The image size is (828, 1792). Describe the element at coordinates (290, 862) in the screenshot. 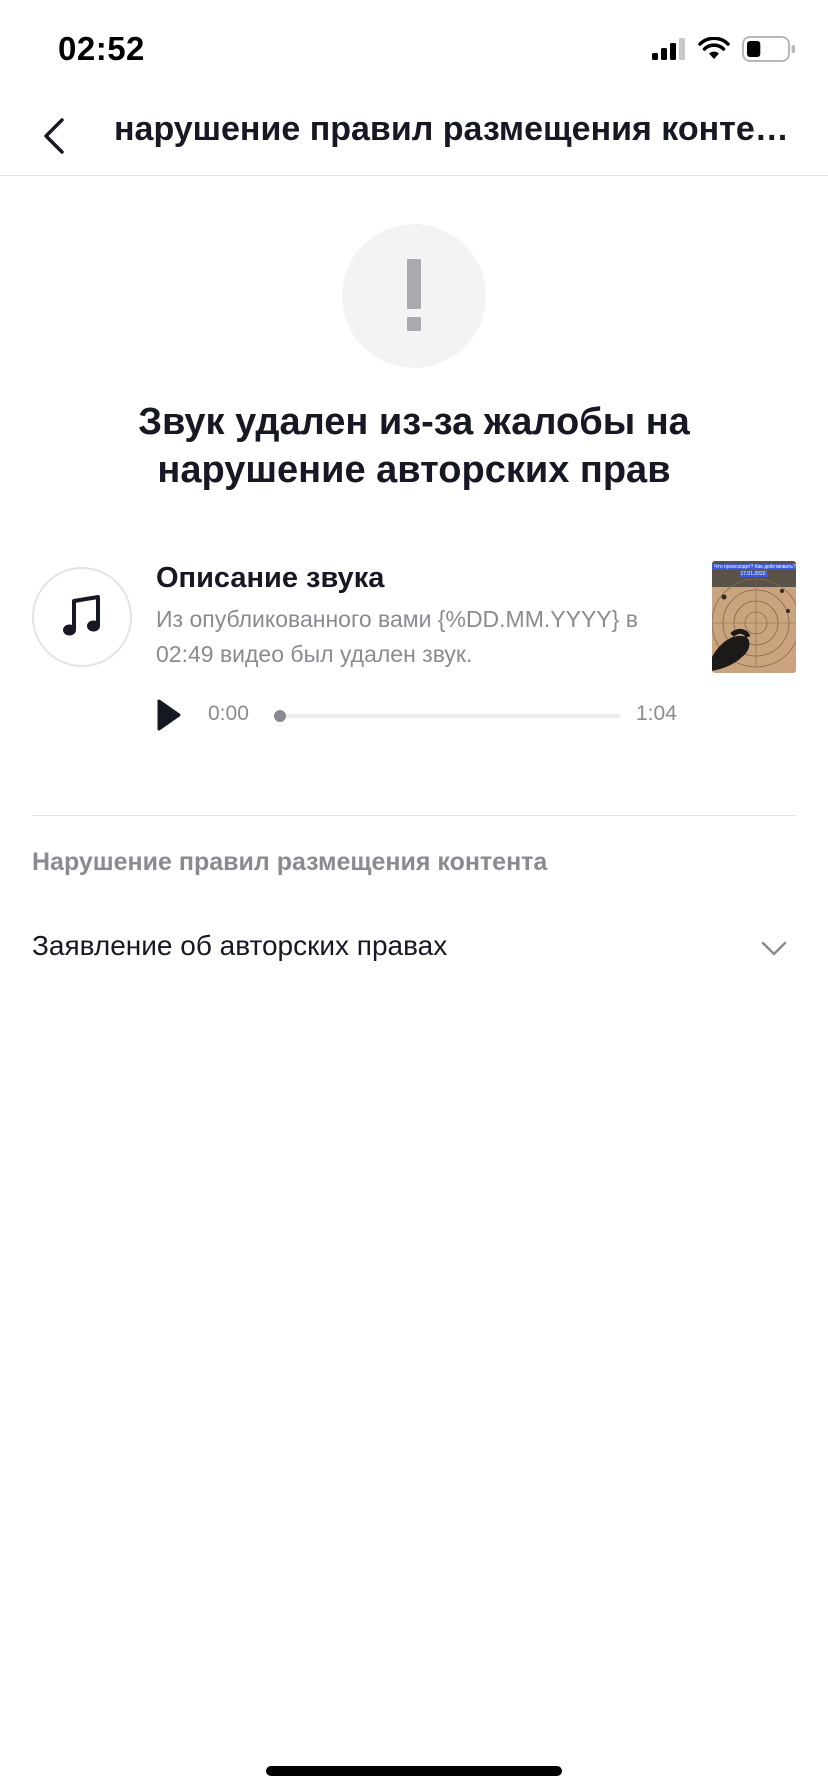

I see `section-label: Нарушение правил размещения контента` at that location.